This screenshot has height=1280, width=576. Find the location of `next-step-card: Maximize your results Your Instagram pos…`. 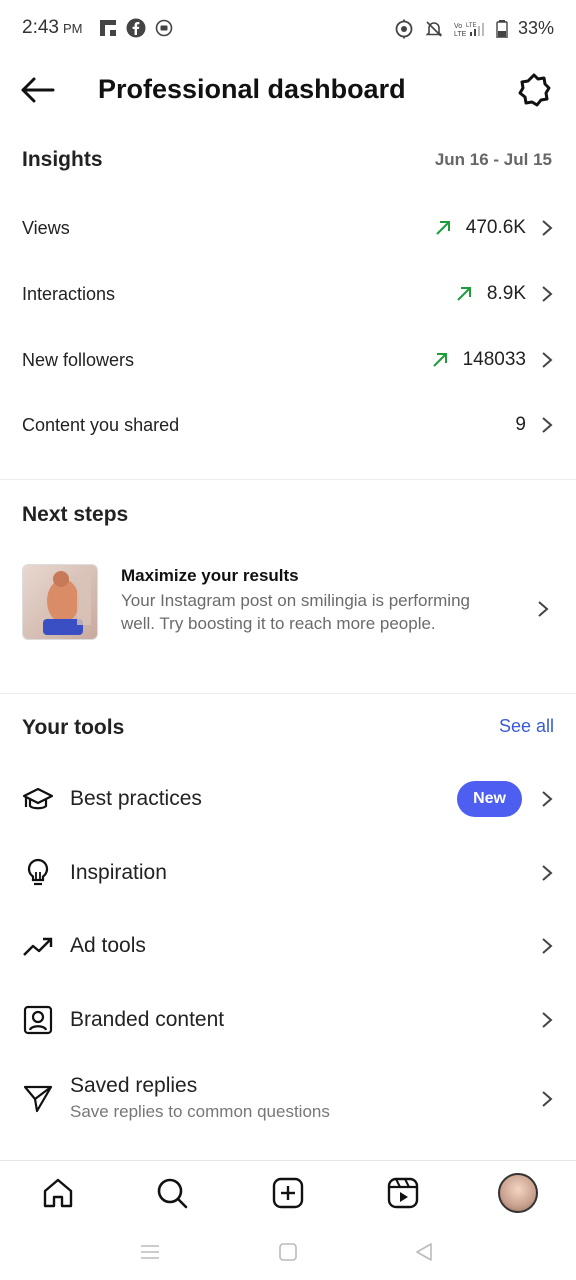

next-step-card: Maximize your results Your Instagram pos… is located at coordinates (288, 612).